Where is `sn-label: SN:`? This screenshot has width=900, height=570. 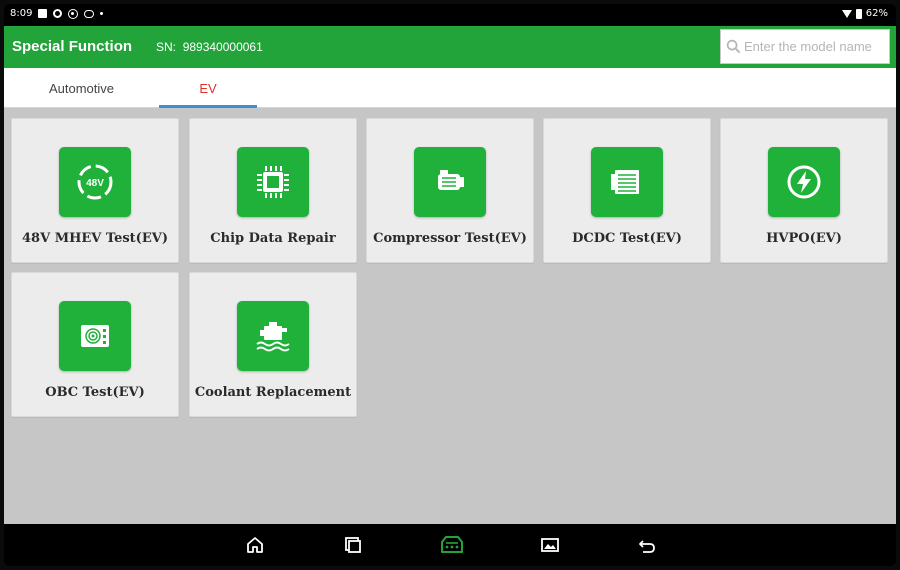 sn-label: SN: is located at coordinates (166, 47).